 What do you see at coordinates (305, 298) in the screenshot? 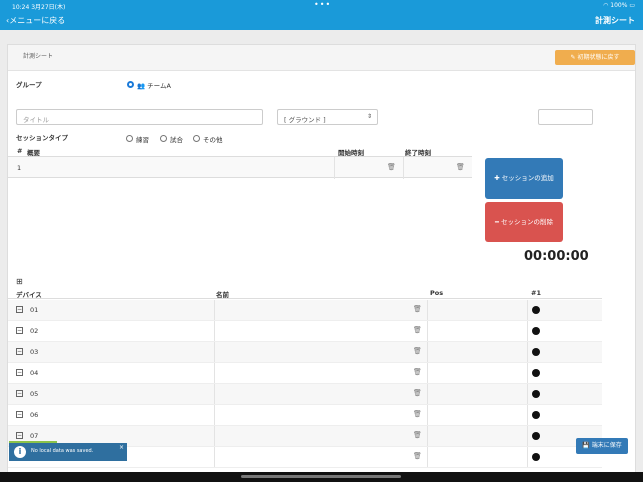
I see `device-header-divider` at bounding box center [305, 298].